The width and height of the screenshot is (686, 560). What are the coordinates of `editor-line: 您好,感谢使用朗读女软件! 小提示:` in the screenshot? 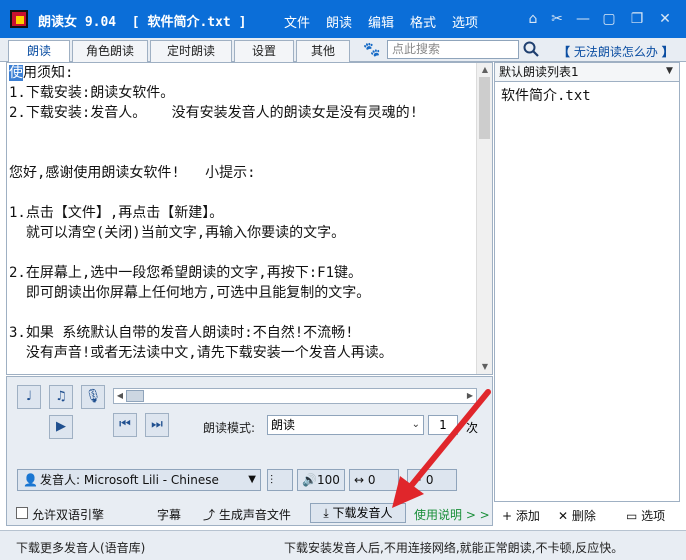 It's located at (132, 173).